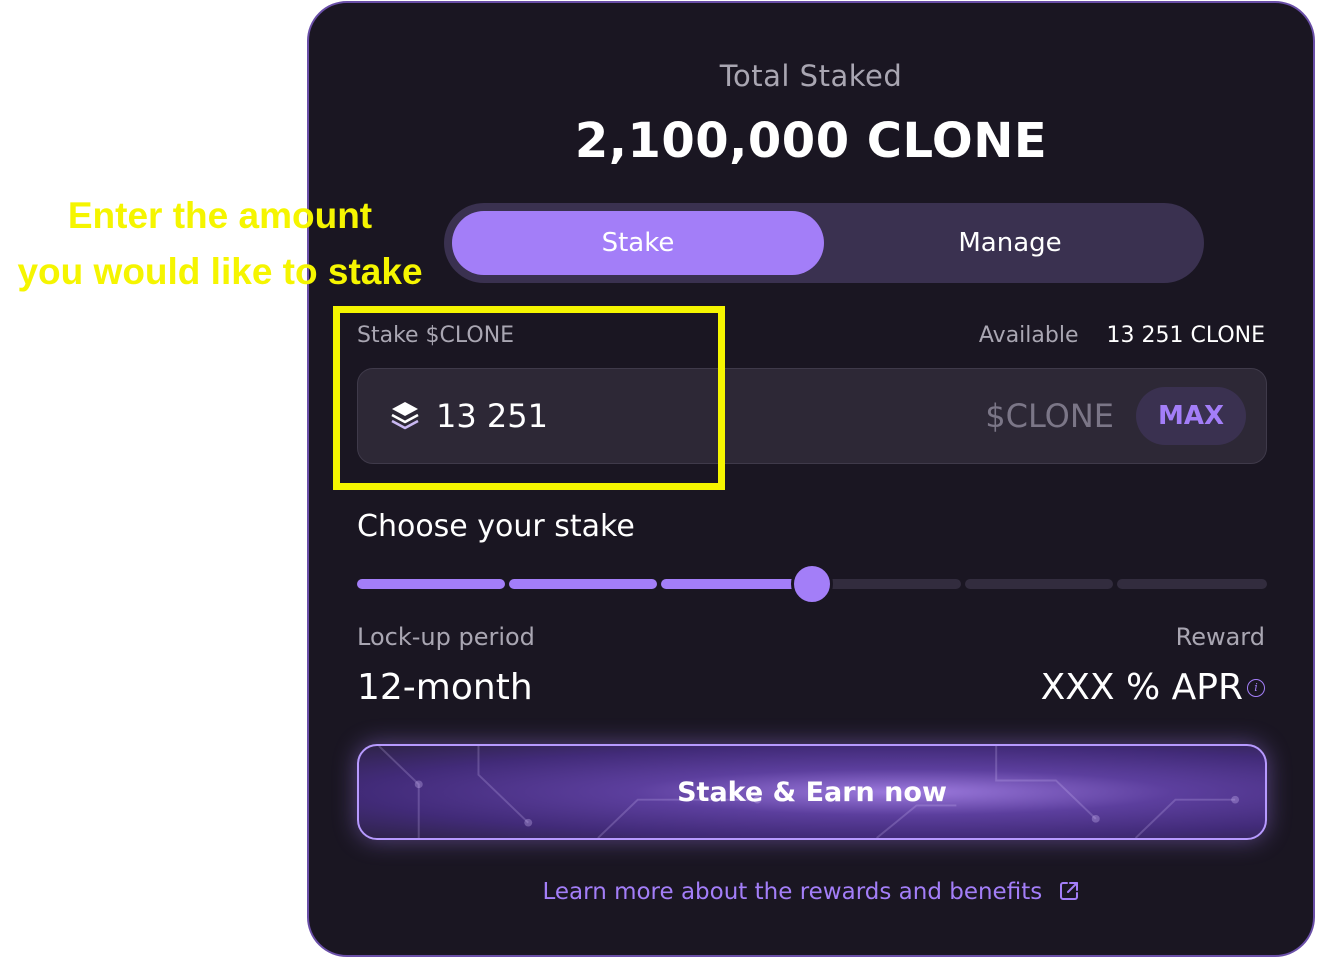 The image size is (1318, 960). I want to click on tab-stake: Stake, so click(638, 243).